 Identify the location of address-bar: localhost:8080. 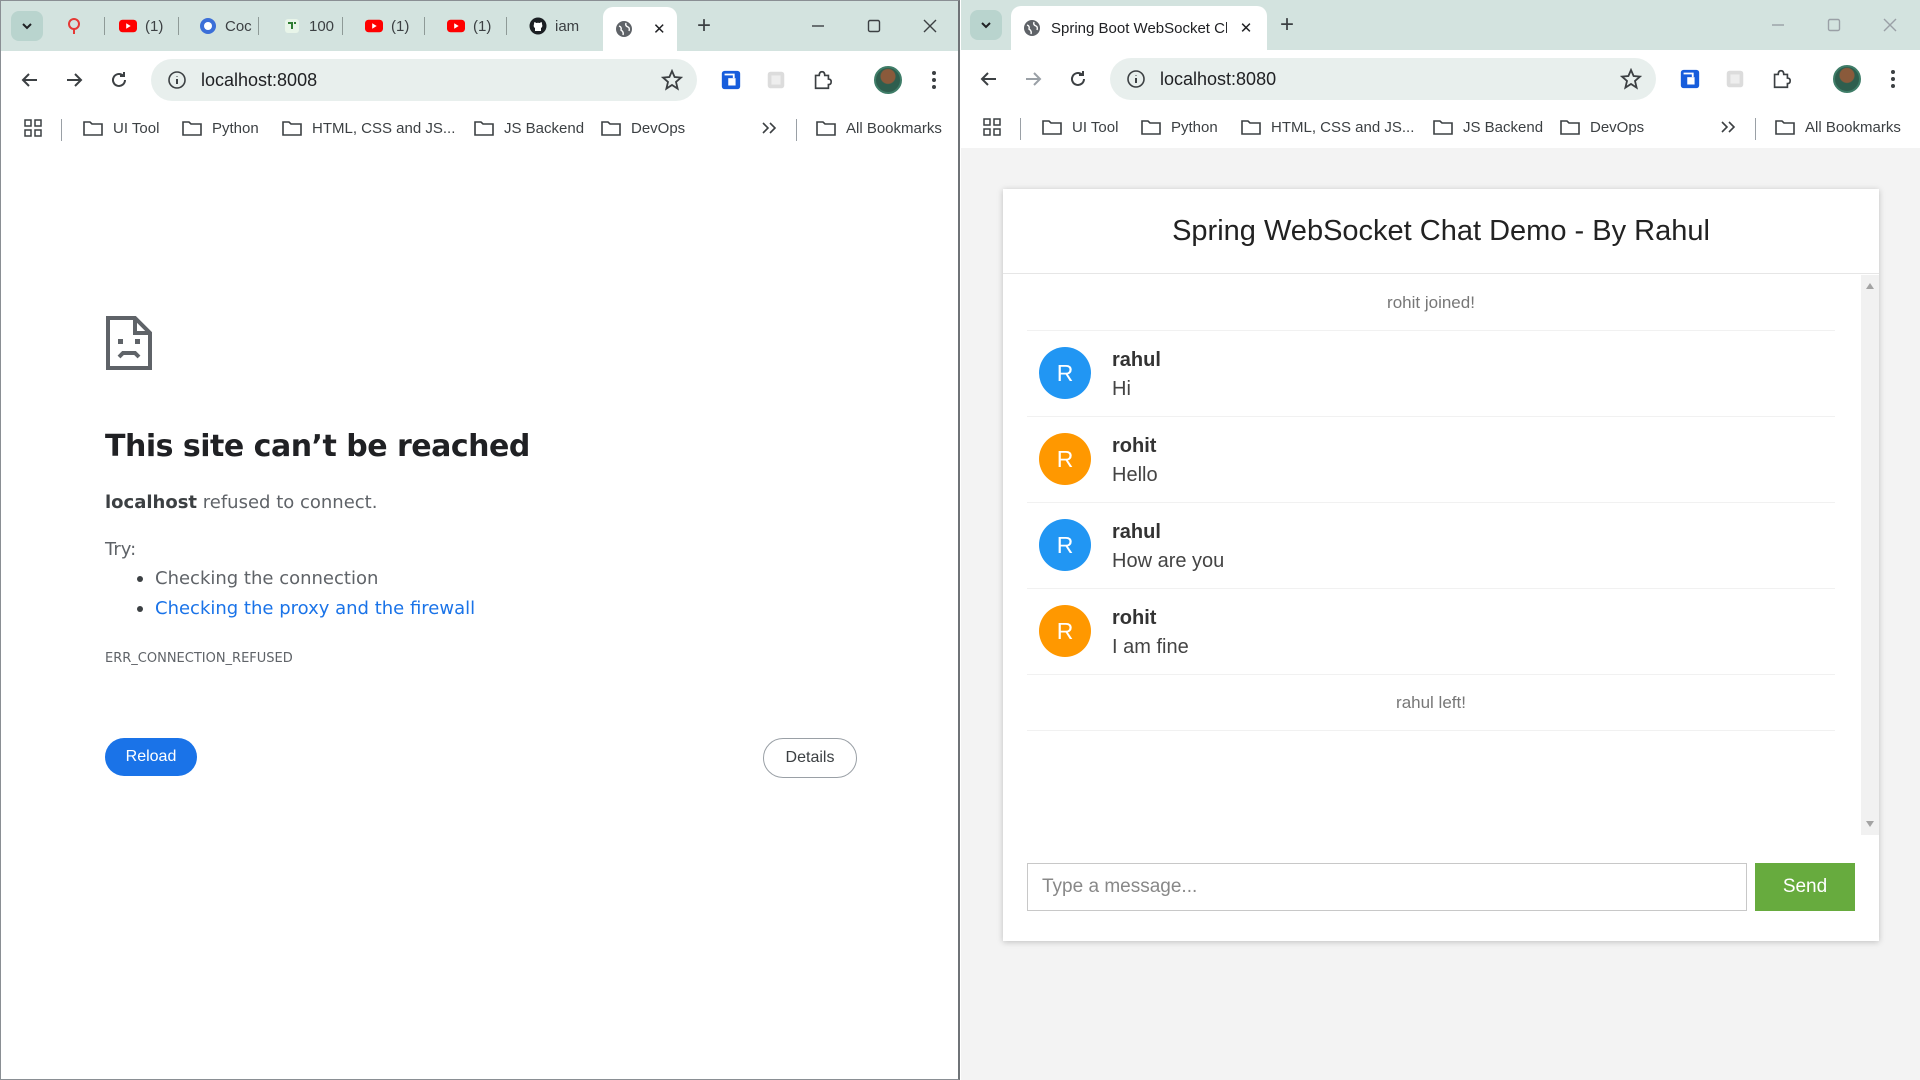
(1383, 79).